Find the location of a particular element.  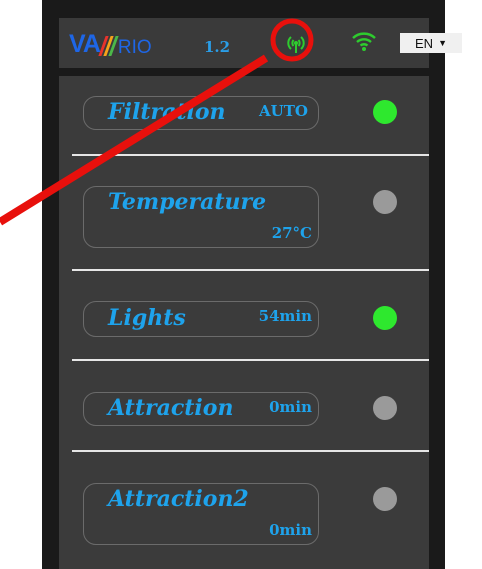

attraction2-control: Attraction2 0min is located at coordinates (201, 514).